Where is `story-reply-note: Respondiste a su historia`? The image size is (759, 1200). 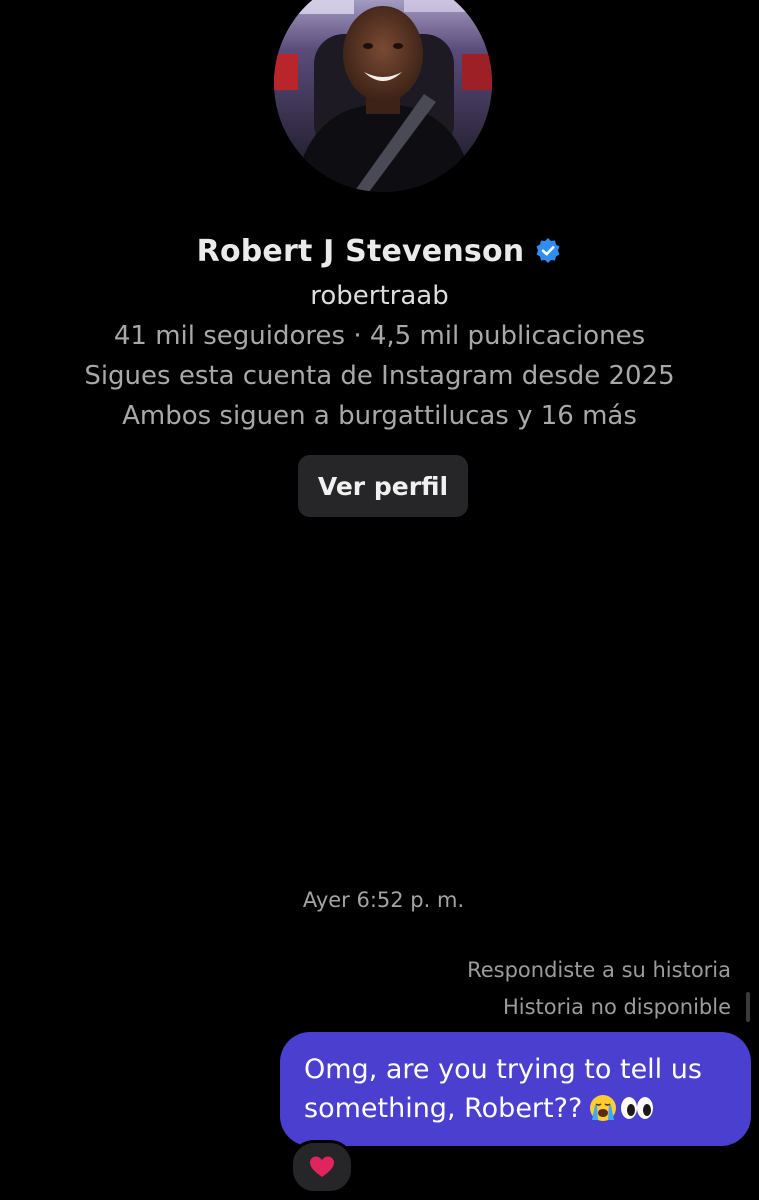 story-reply-note: Respondiste a su historia is located at coordinates (599, 970).